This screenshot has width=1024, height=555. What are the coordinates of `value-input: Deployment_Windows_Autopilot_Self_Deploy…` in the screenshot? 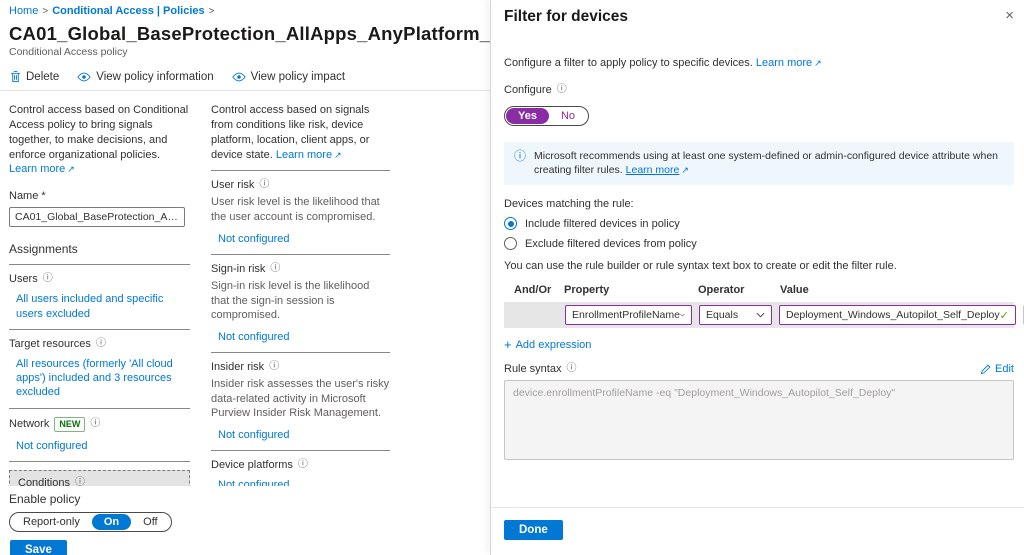 It's located at (897, 315).